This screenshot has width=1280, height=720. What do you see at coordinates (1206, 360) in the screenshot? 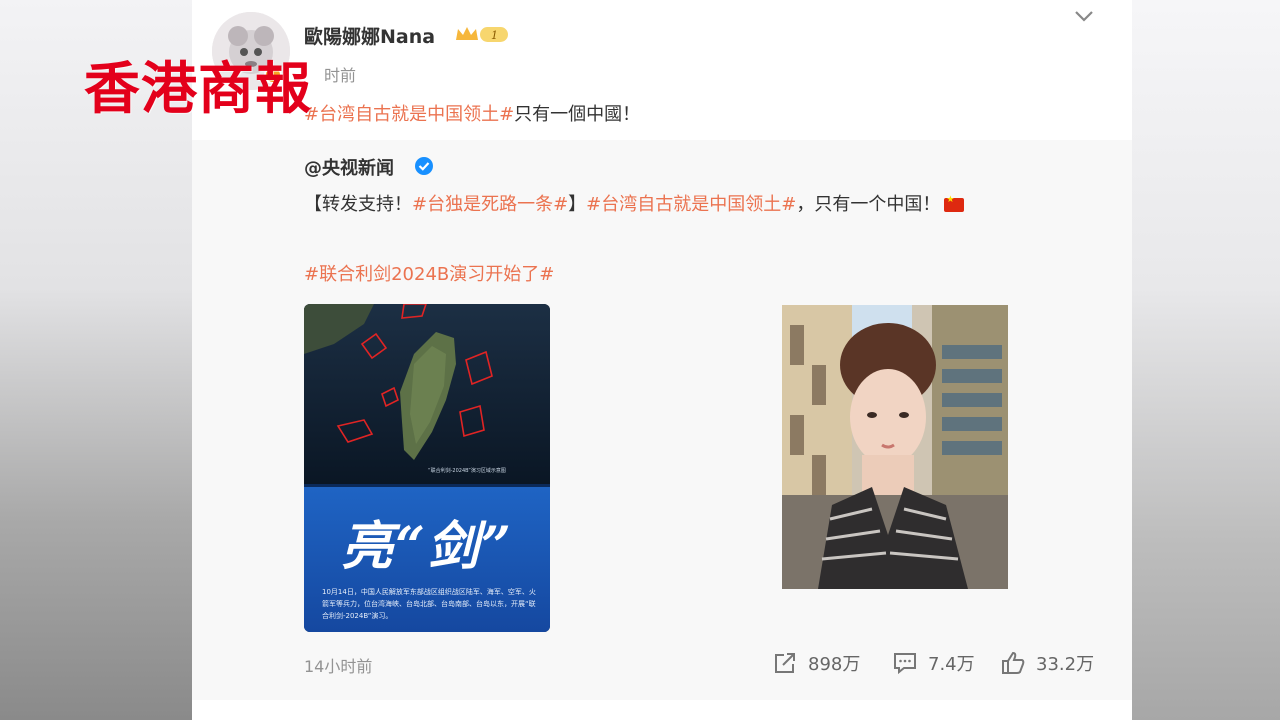
I see `background-right` at bounding box center [1206, 360].